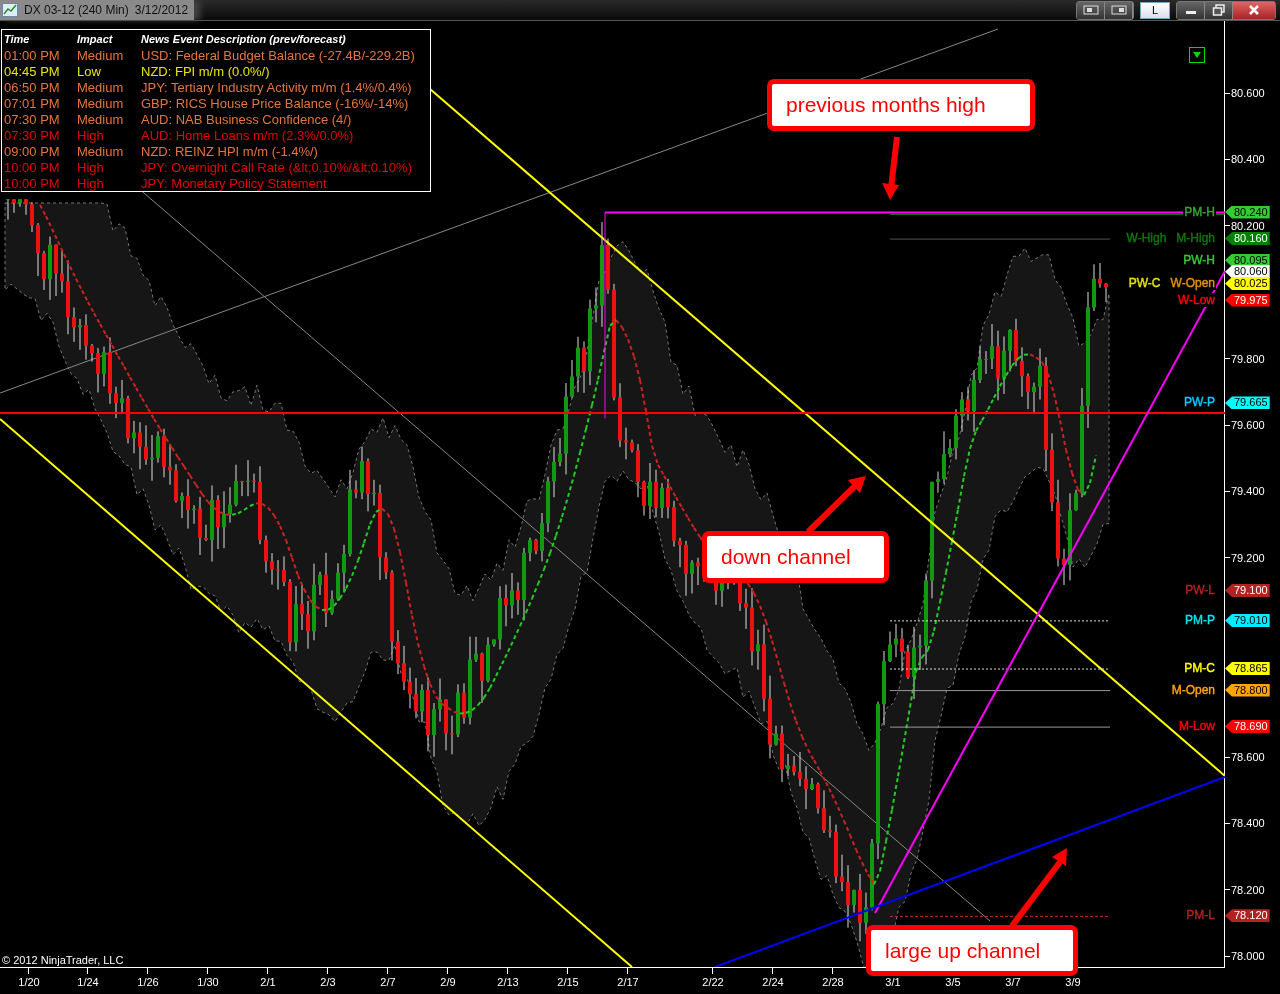 The image size is (1280, 994). Describe the element at coordinates (1247, 403) in the screenshot. I see `price-tag: 79.665` at that location.